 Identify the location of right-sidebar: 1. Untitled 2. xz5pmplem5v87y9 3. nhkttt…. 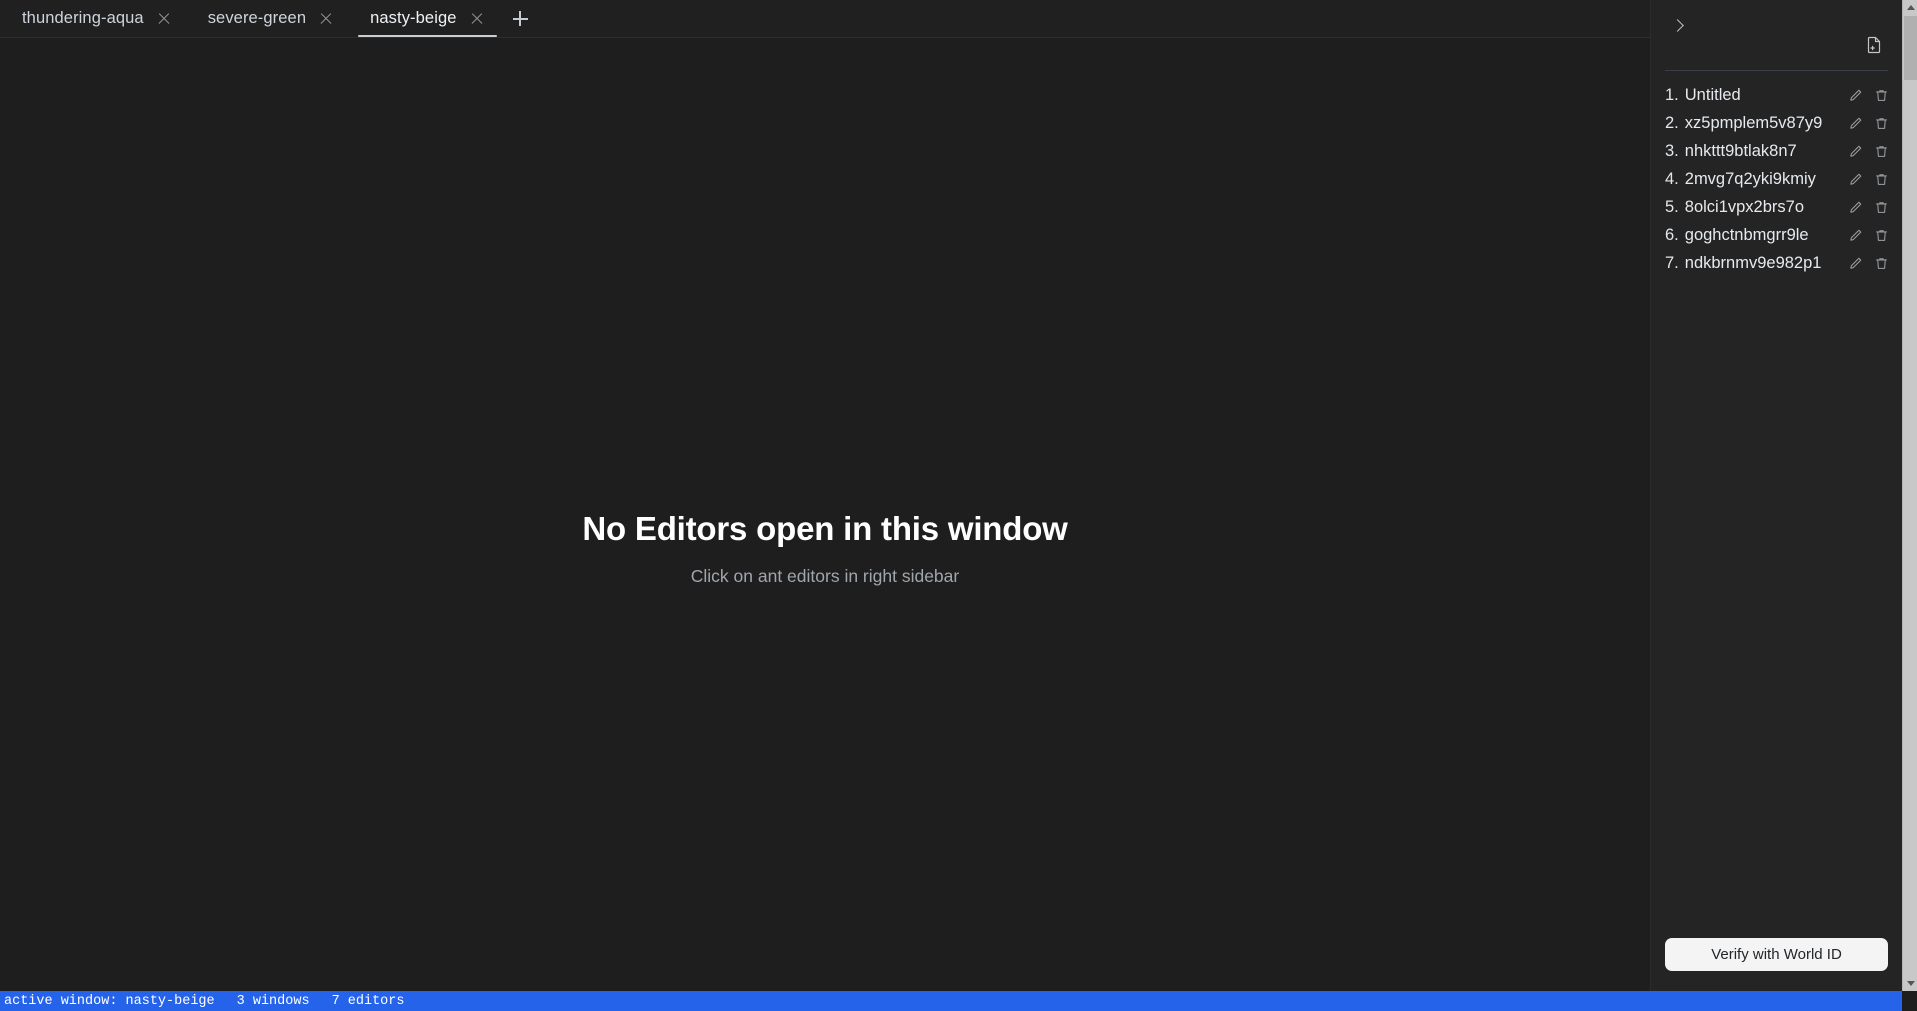
(1776, 495).